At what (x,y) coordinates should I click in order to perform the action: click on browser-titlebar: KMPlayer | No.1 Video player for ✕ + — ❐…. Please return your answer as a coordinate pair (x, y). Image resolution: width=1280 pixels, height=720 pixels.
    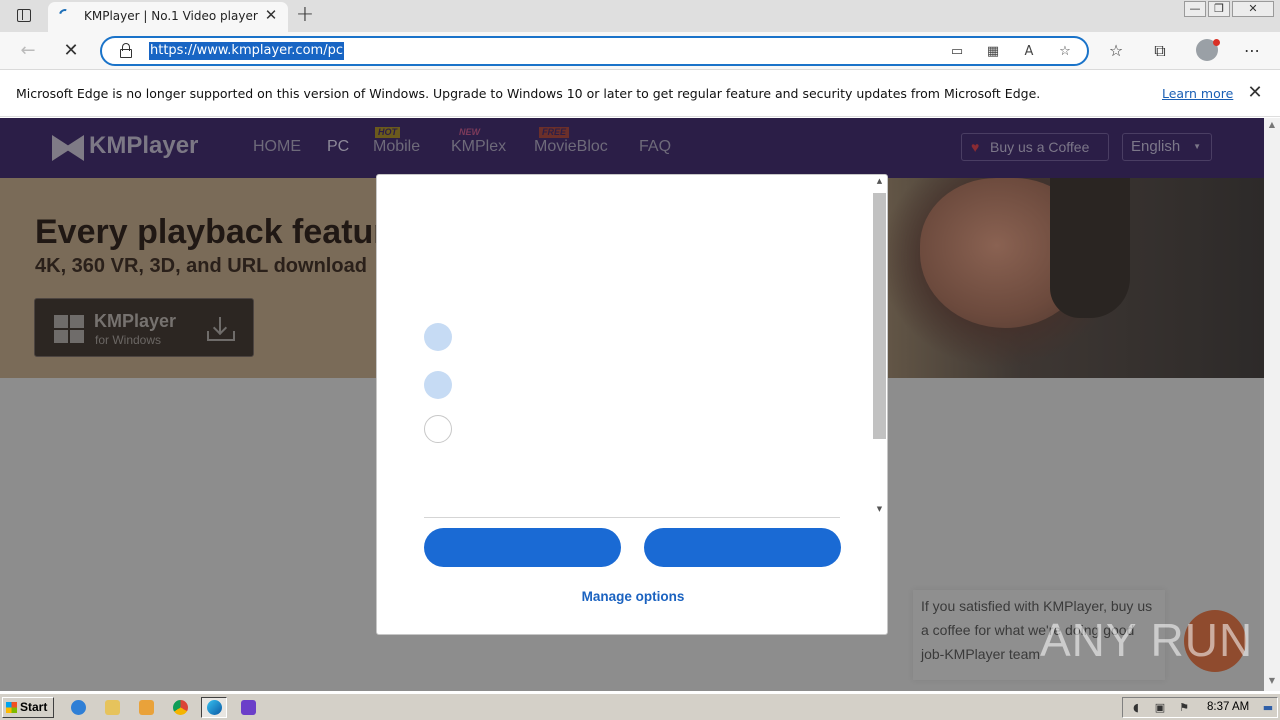
    Looking at the image, I should click on (640, 16).